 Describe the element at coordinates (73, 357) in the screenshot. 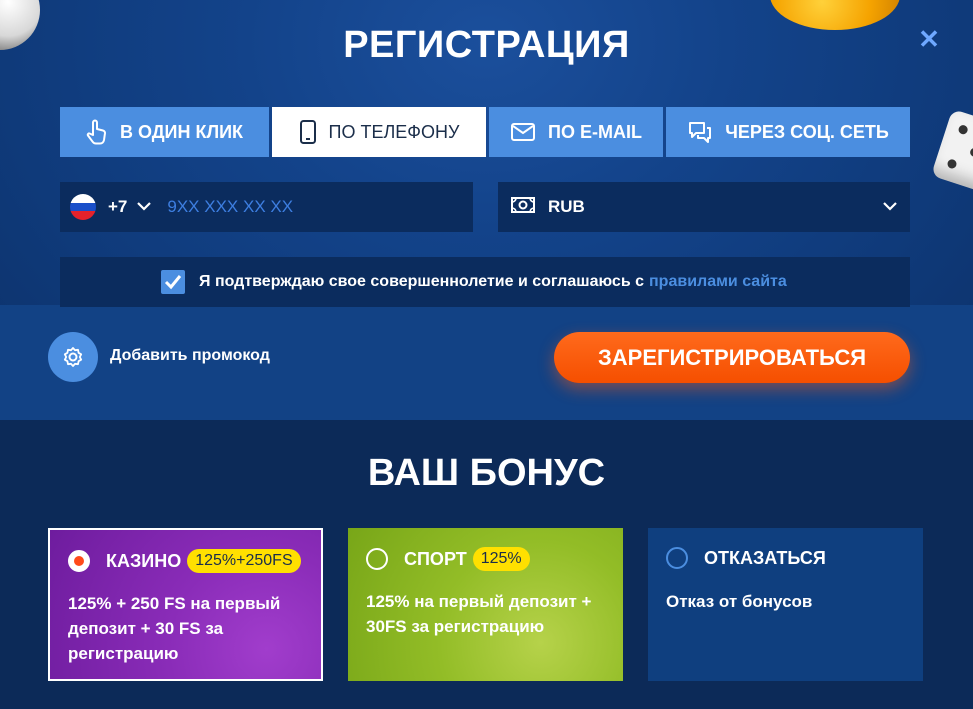

I see `gear-icon` at that location.